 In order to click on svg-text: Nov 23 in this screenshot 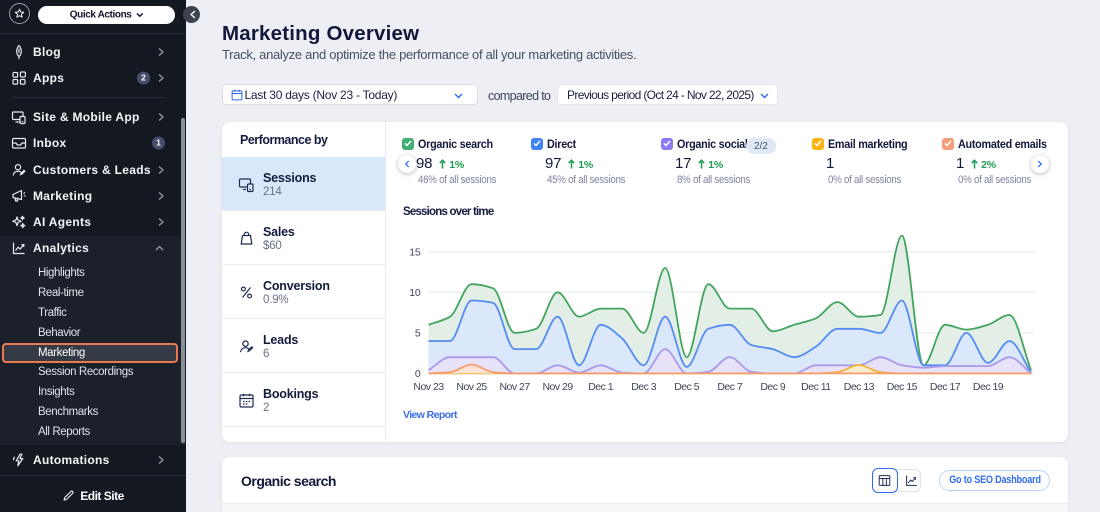, I will do `click(428, 387)`.